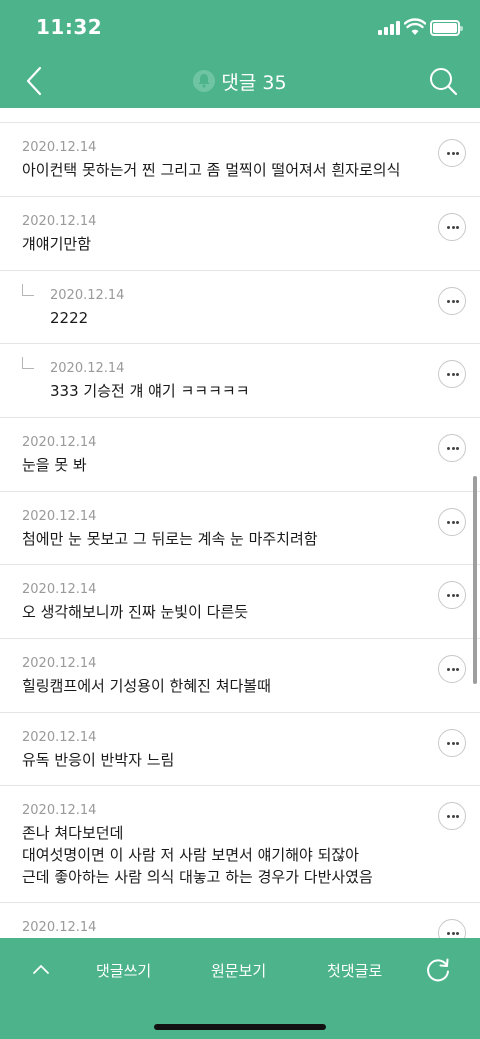 This screenshot has height=1039, width=480. I want to click on comment-item: 2020.12.14 첨에만 눈 못보고 그 뒤로는 계속 눈 마주치려함, so click(240, 528).